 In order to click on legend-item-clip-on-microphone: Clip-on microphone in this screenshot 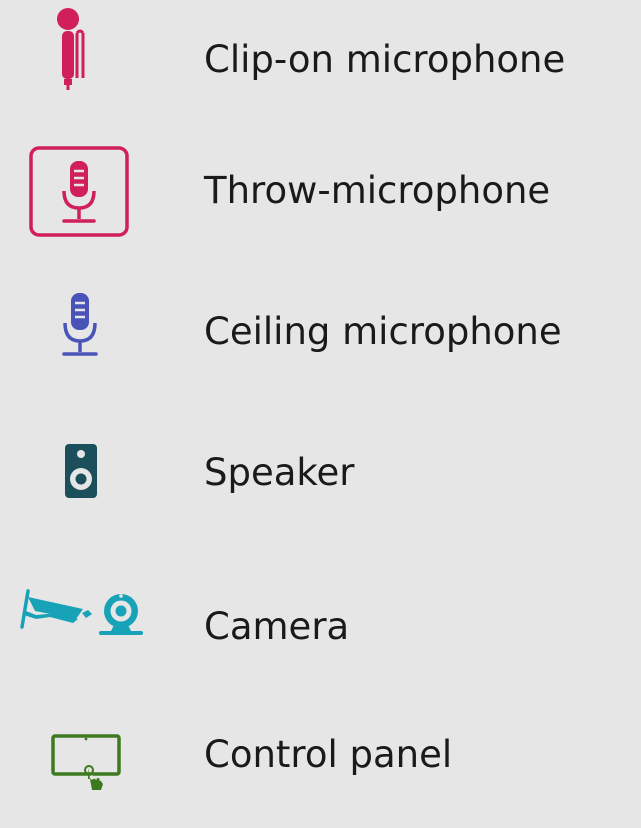, I will do `click(320, 60)`.